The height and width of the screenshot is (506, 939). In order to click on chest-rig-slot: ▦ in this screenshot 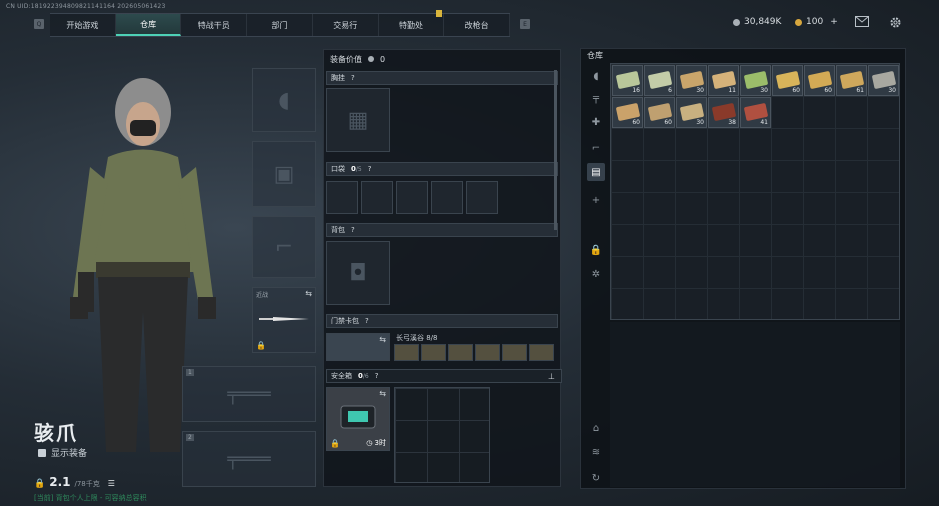, I will do `click(358, 120)`.